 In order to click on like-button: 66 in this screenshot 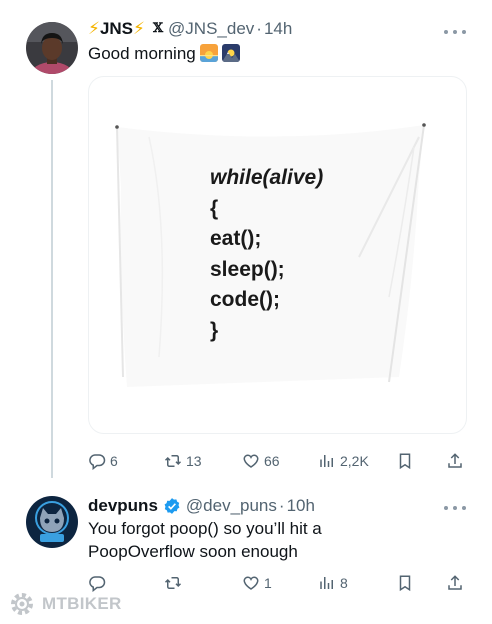, I will do `click(261, 461)`.